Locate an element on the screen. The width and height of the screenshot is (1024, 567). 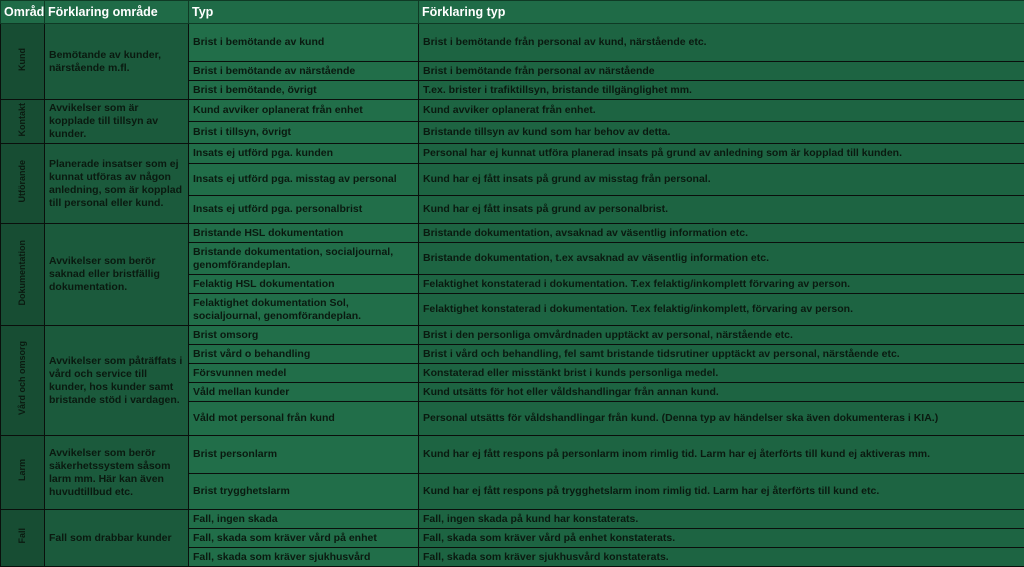
area-label: Kontakt is located at coordinates (22, 120).